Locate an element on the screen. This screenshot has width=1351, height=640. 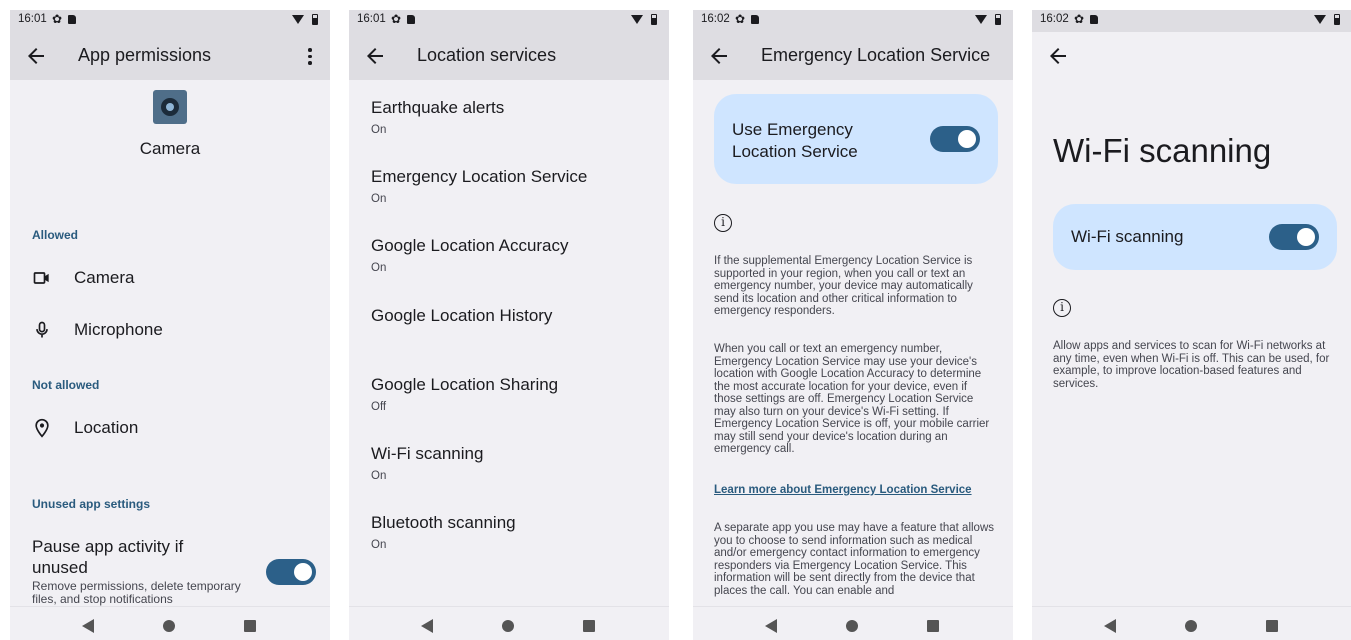
videocam-icon is located at coordinates (41, 278).